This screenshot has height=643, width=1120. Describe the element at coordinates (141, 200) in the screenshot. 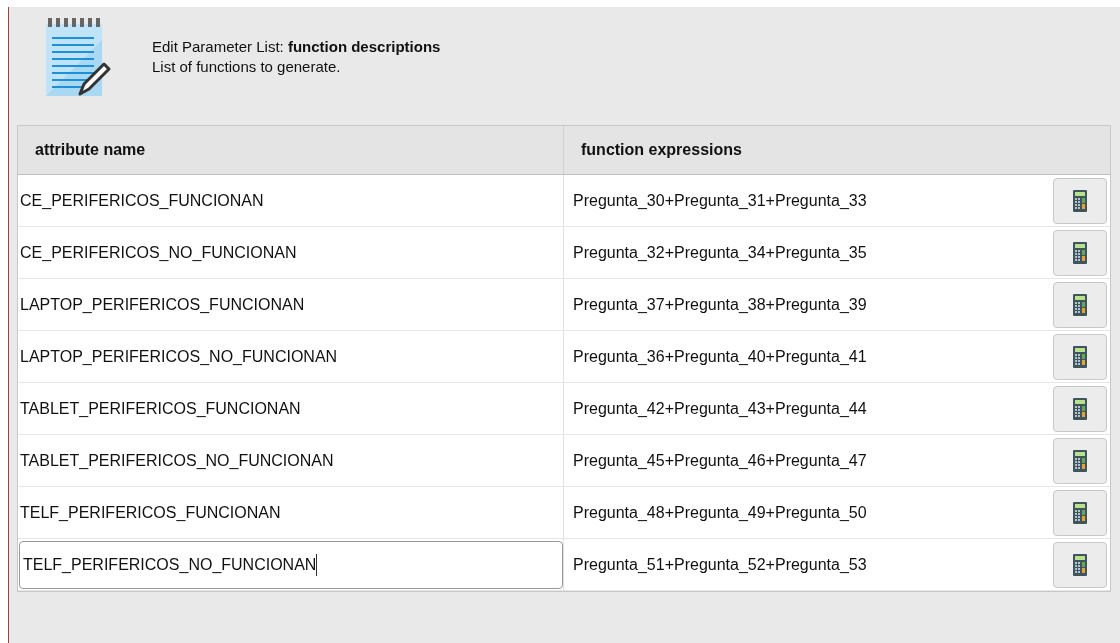

I see `table-cell-text: CE_PERIFERICOS_FUNCIONAN` at that location.